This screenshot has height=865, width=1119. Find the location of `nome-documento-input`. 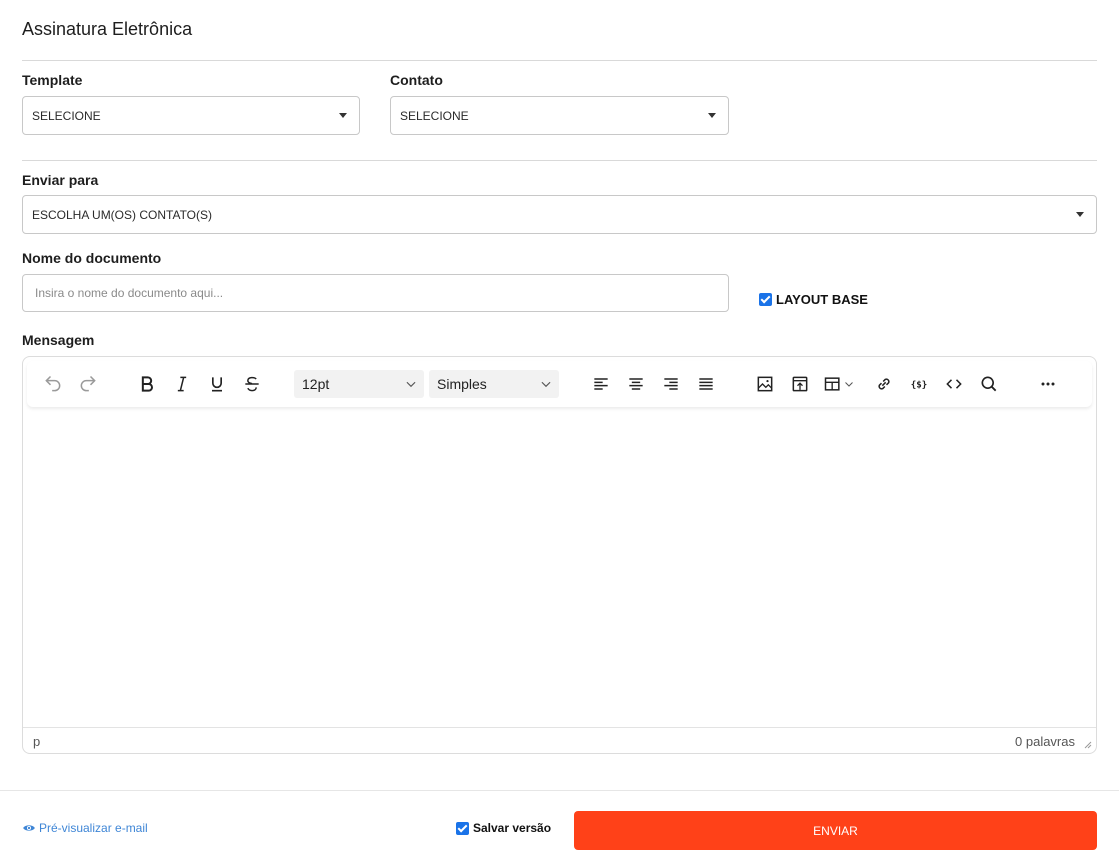

nome-documento-input is located at coordinates (375, 293).